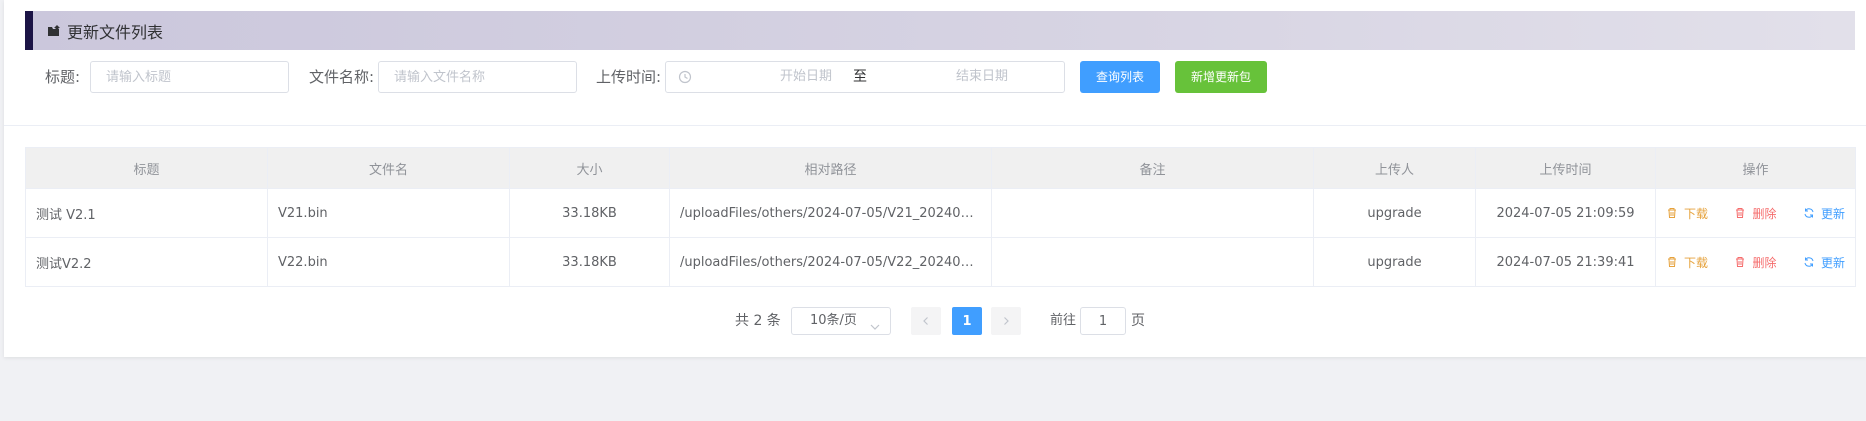 The height and width of the screenshot is (421, 1866). I want to click on chevron-right-icon, so click(1006, 321).